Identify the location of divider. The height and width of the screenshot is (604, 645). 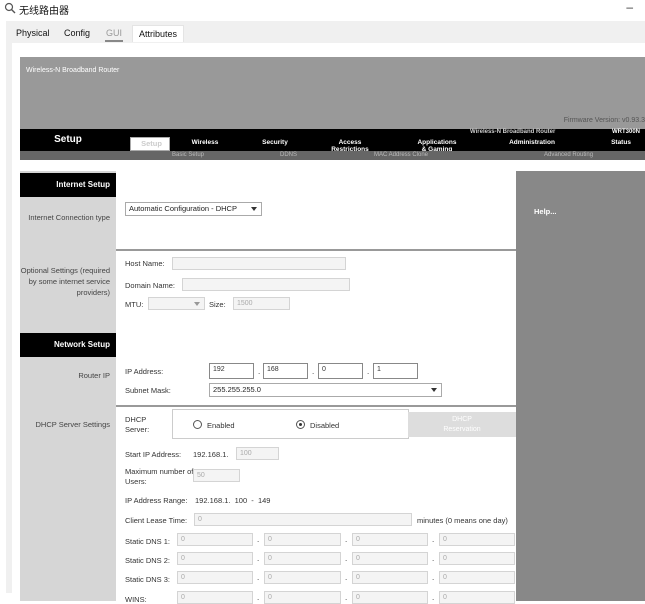
(316, 250).